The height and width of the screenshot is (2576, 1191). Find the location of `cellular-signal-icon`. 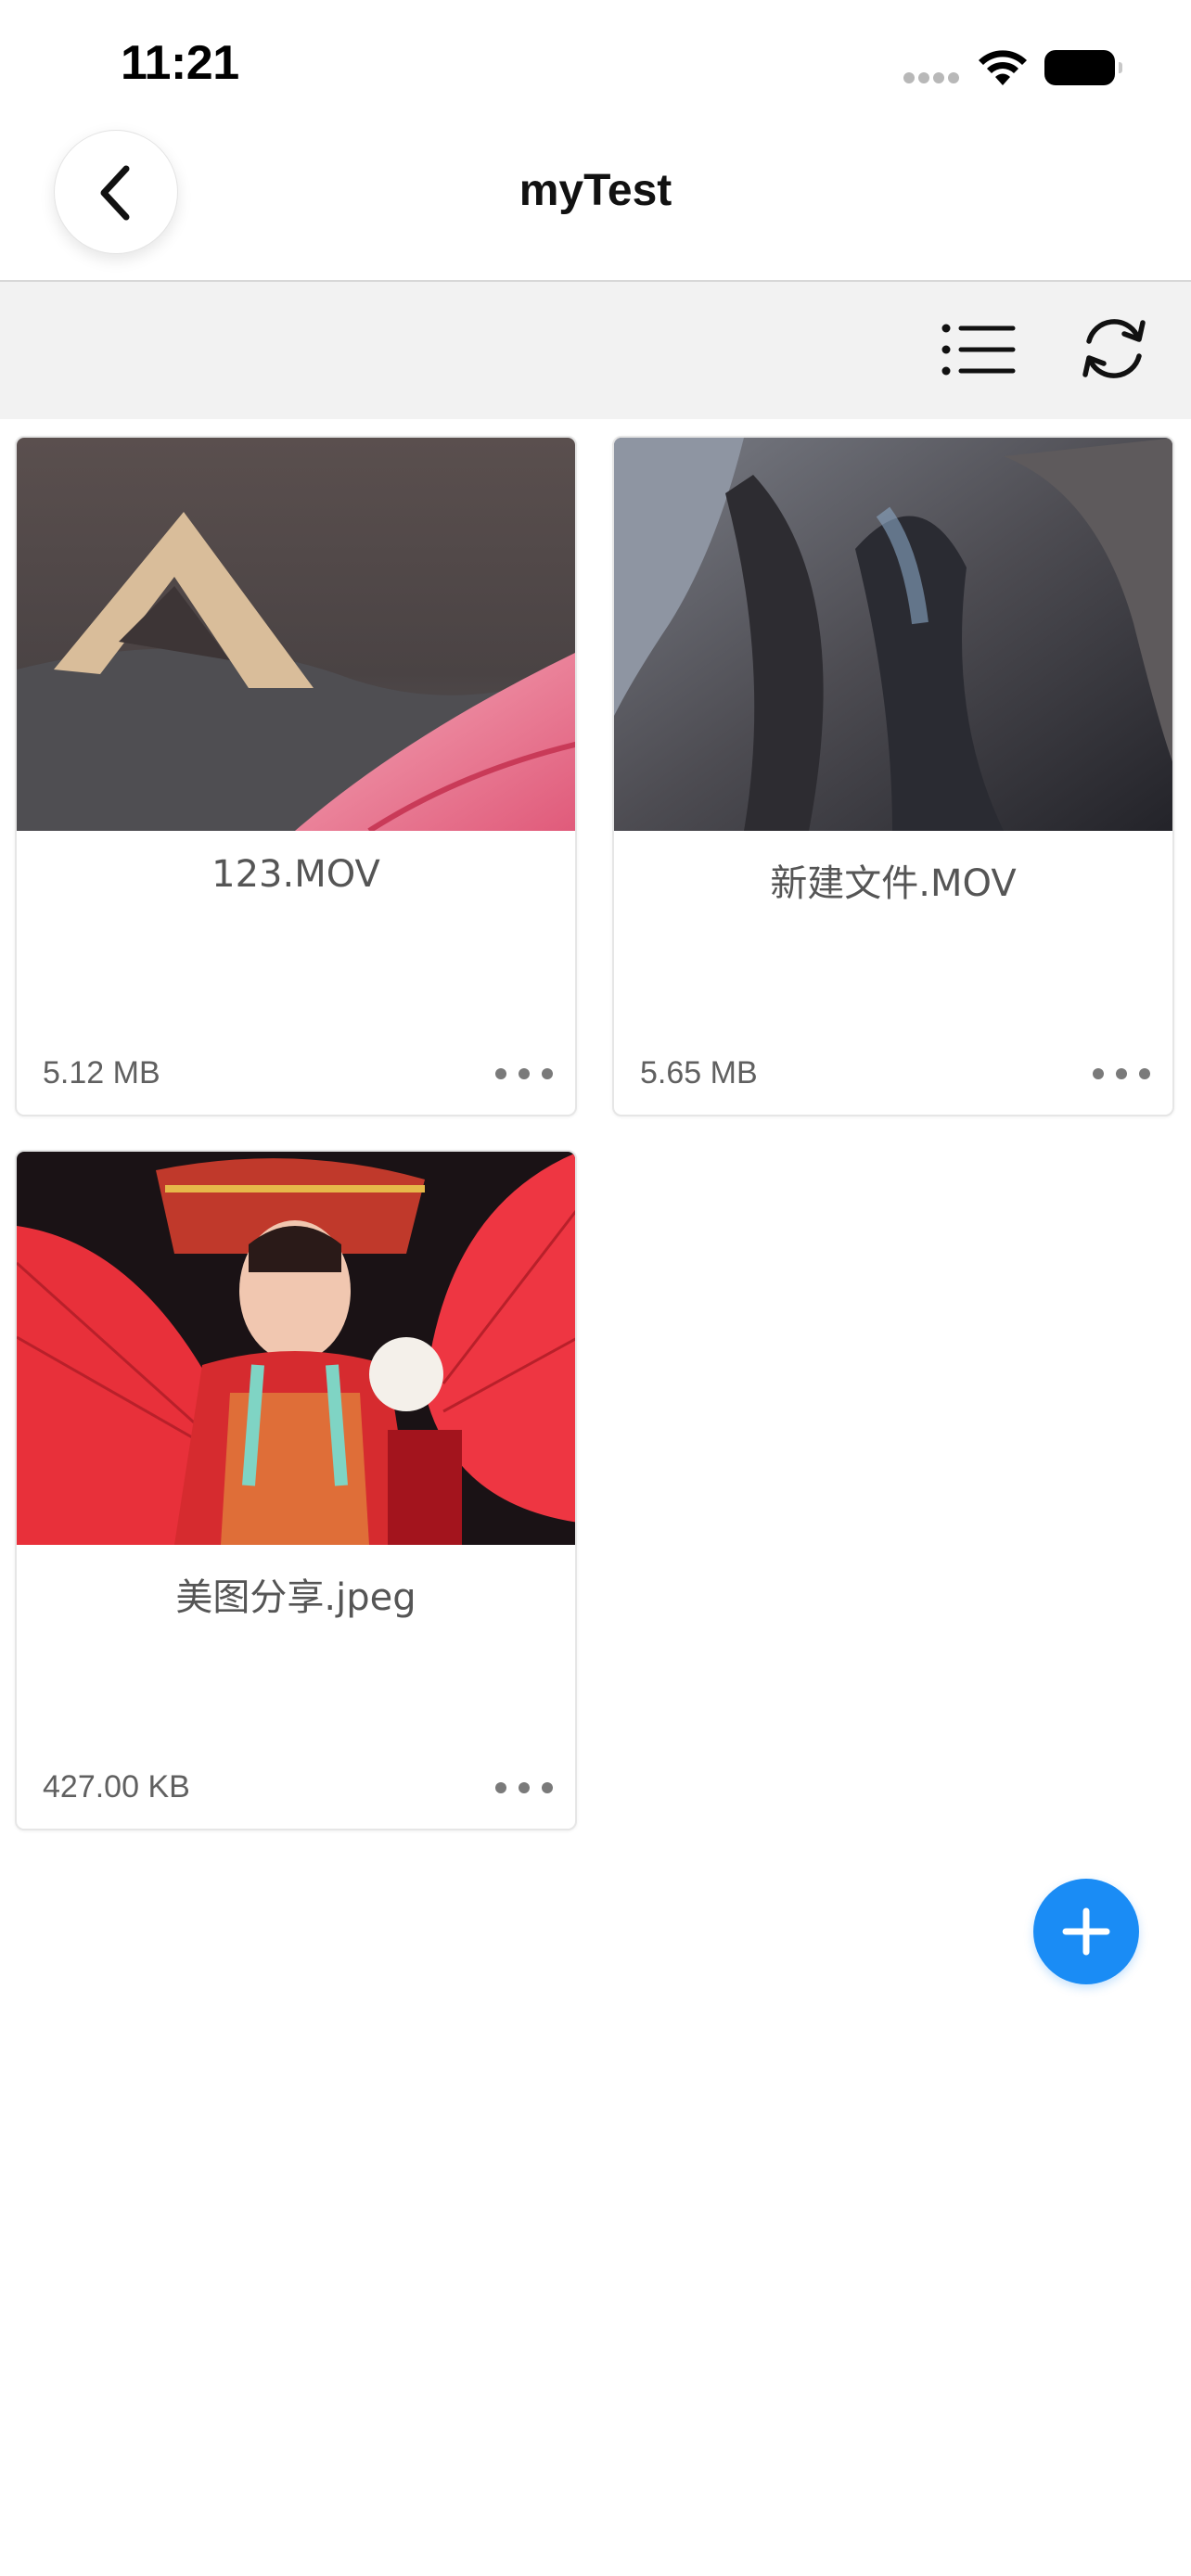

cellular-signal-icon is located at coordinates (931, 79).